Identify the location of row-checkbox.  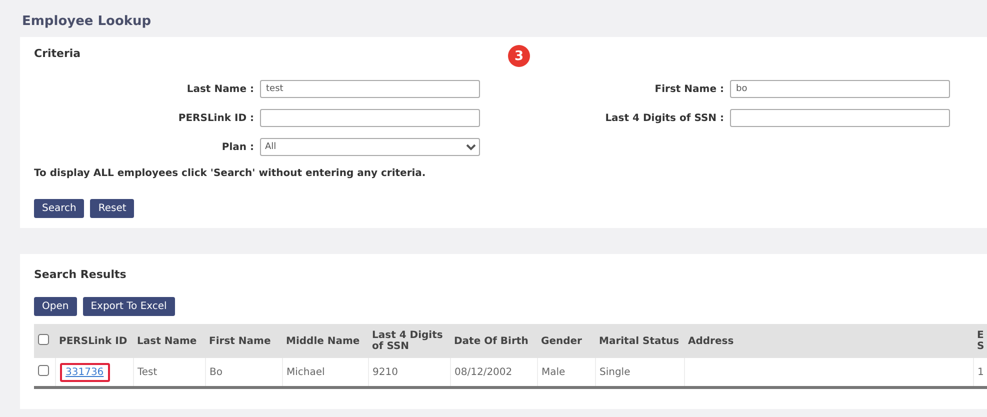
(43, 370).